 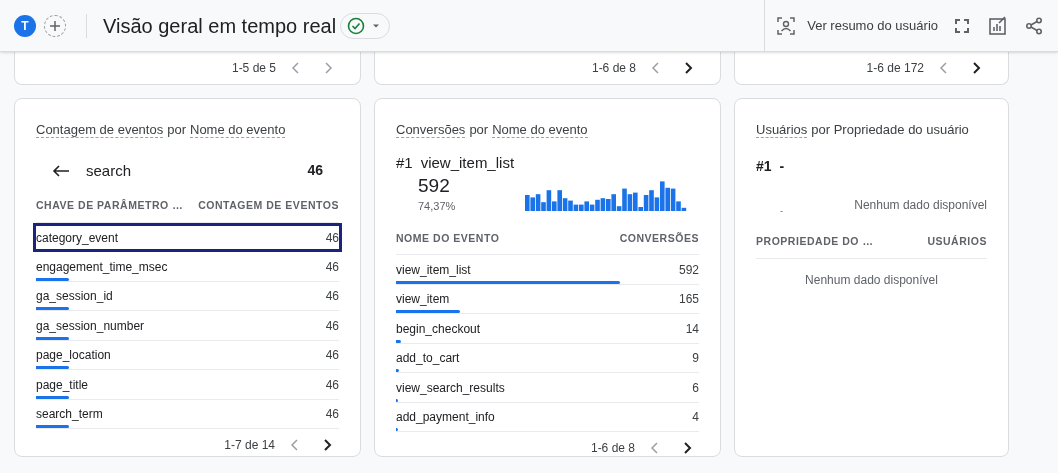 I want to click on column-header: USUÁRIOS, so click(x=957, y=241).